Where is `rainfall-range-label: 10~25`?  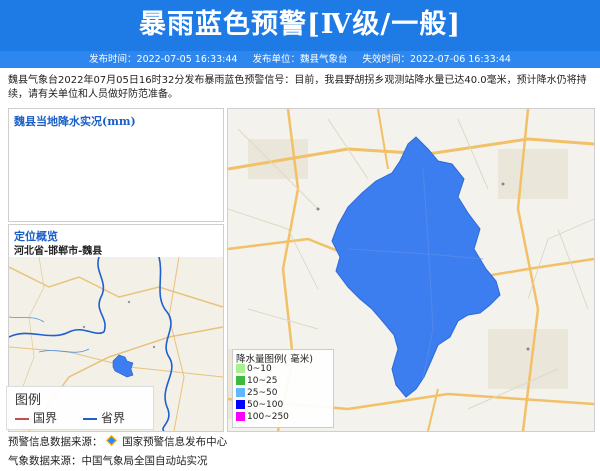
rainfall-range-label: 10~25 is located at coordinates (262, 381).